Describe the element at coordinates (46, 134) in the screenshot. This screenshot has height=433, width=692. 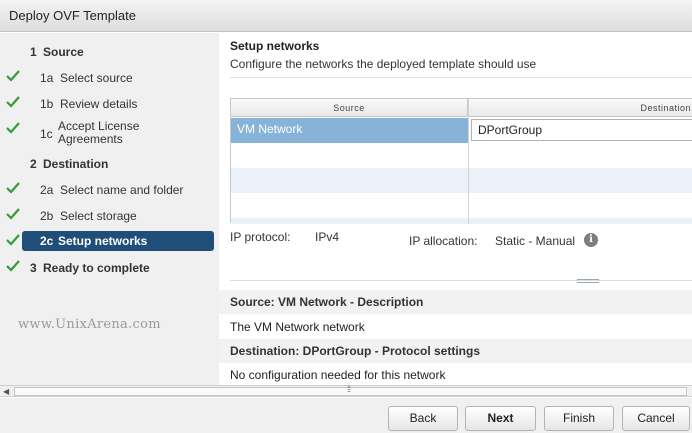
I see `step-number: 1c` at that location.